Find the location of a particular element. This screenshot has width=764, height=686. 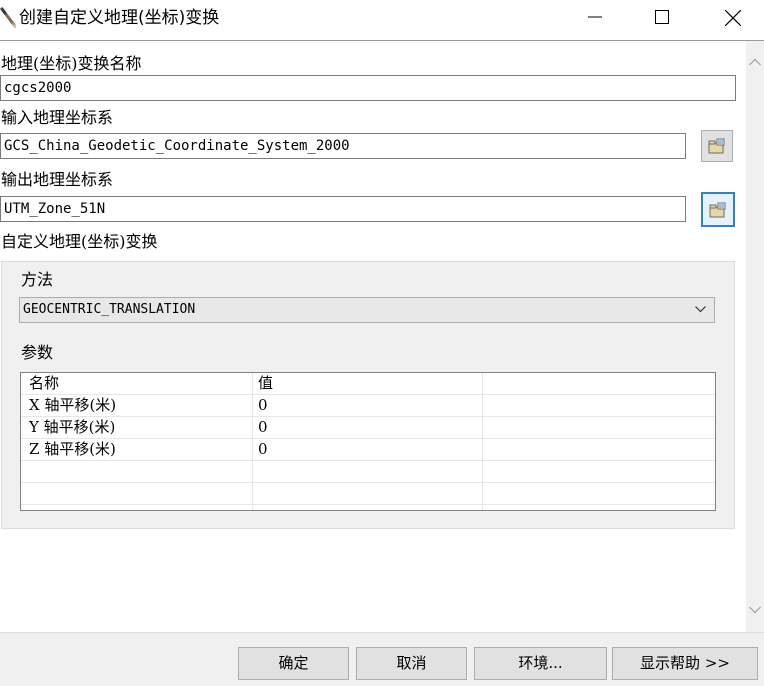

output-gcs-field: UTM_Zone_51N is located at coordinates (343, 209).